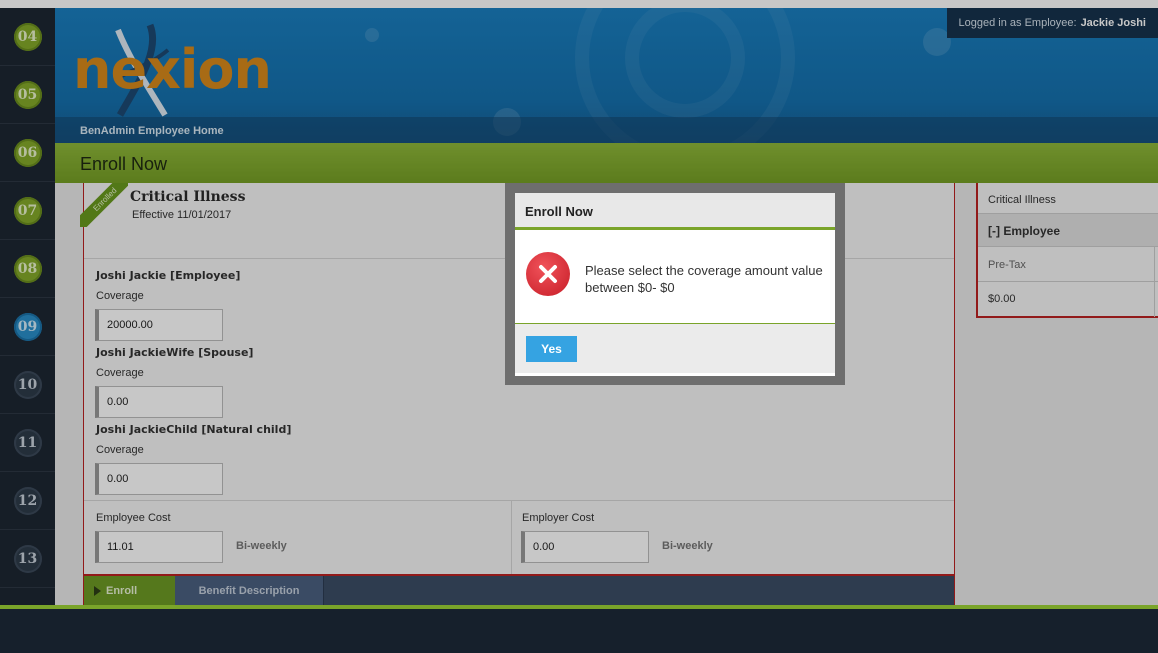 This screenshot has height=653, width=1158. Describe the element at coordinates (551, 349) in the screenshot. I see `yes-button: Yes` at that location.